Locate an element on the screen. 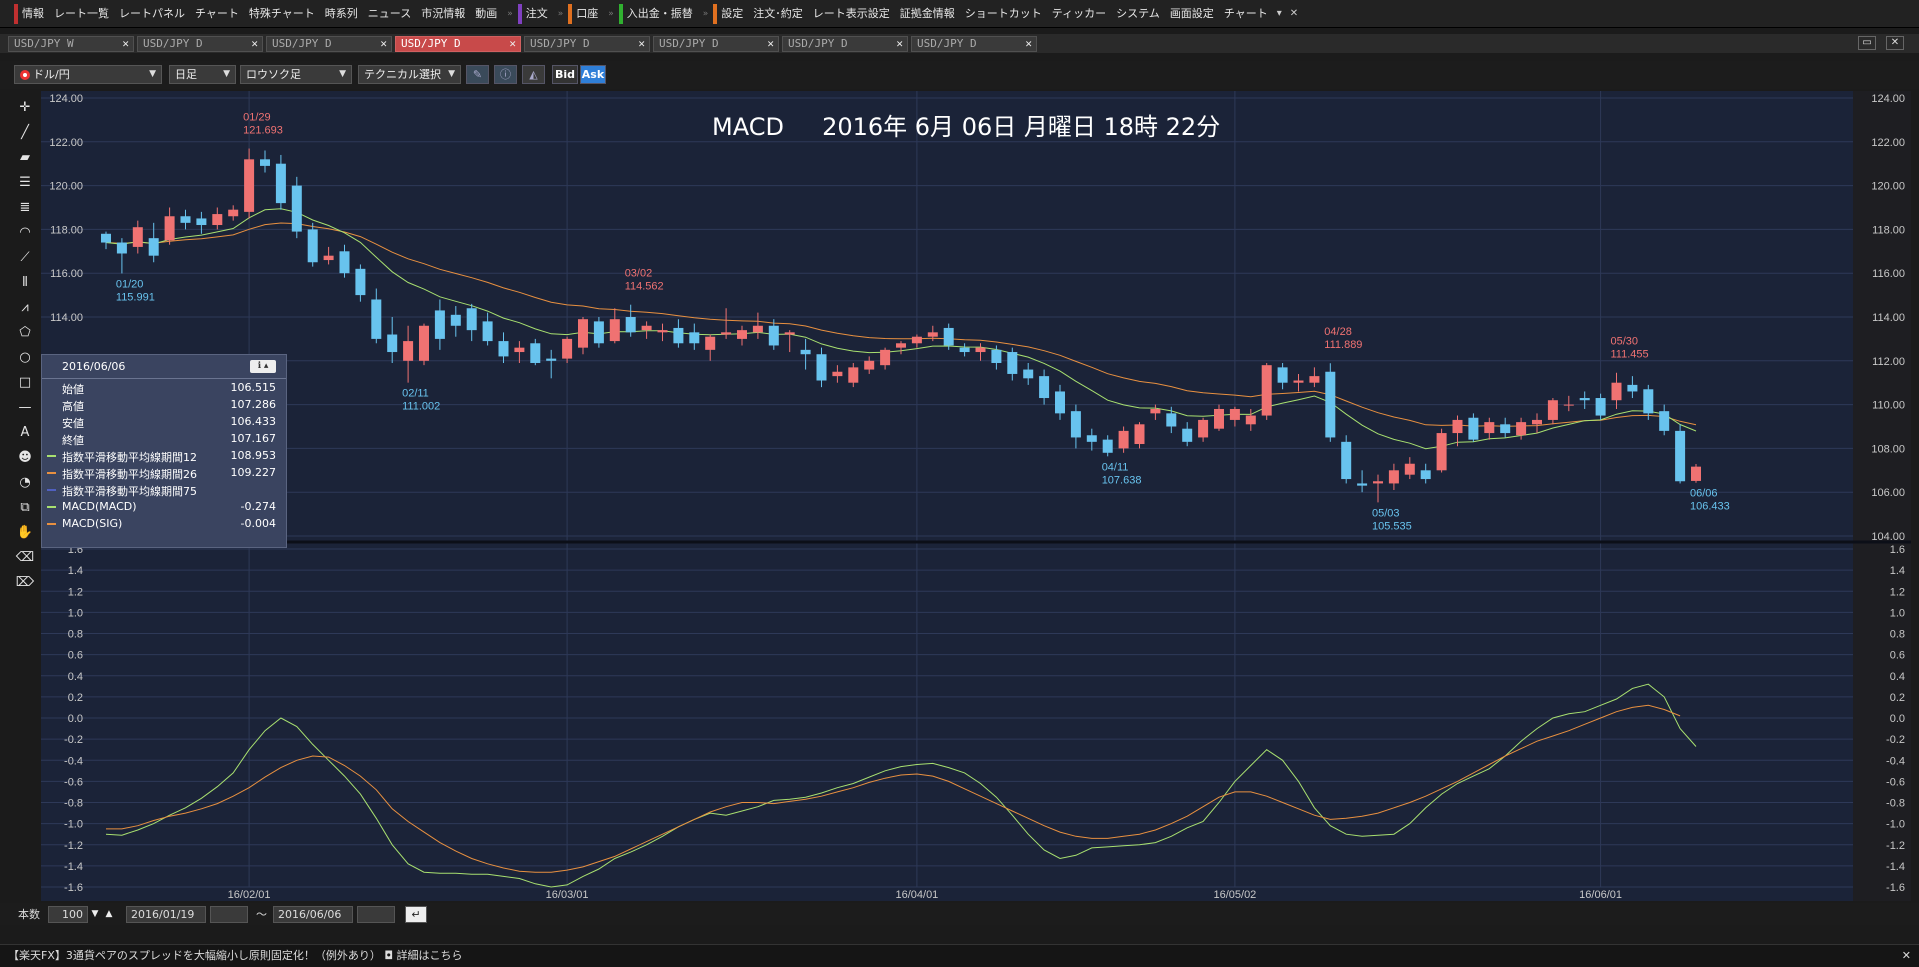 Image resolution: width=1919 pixels, height=967 pixels. menu-item-9: 注文 is located at coordinates (535, 13).